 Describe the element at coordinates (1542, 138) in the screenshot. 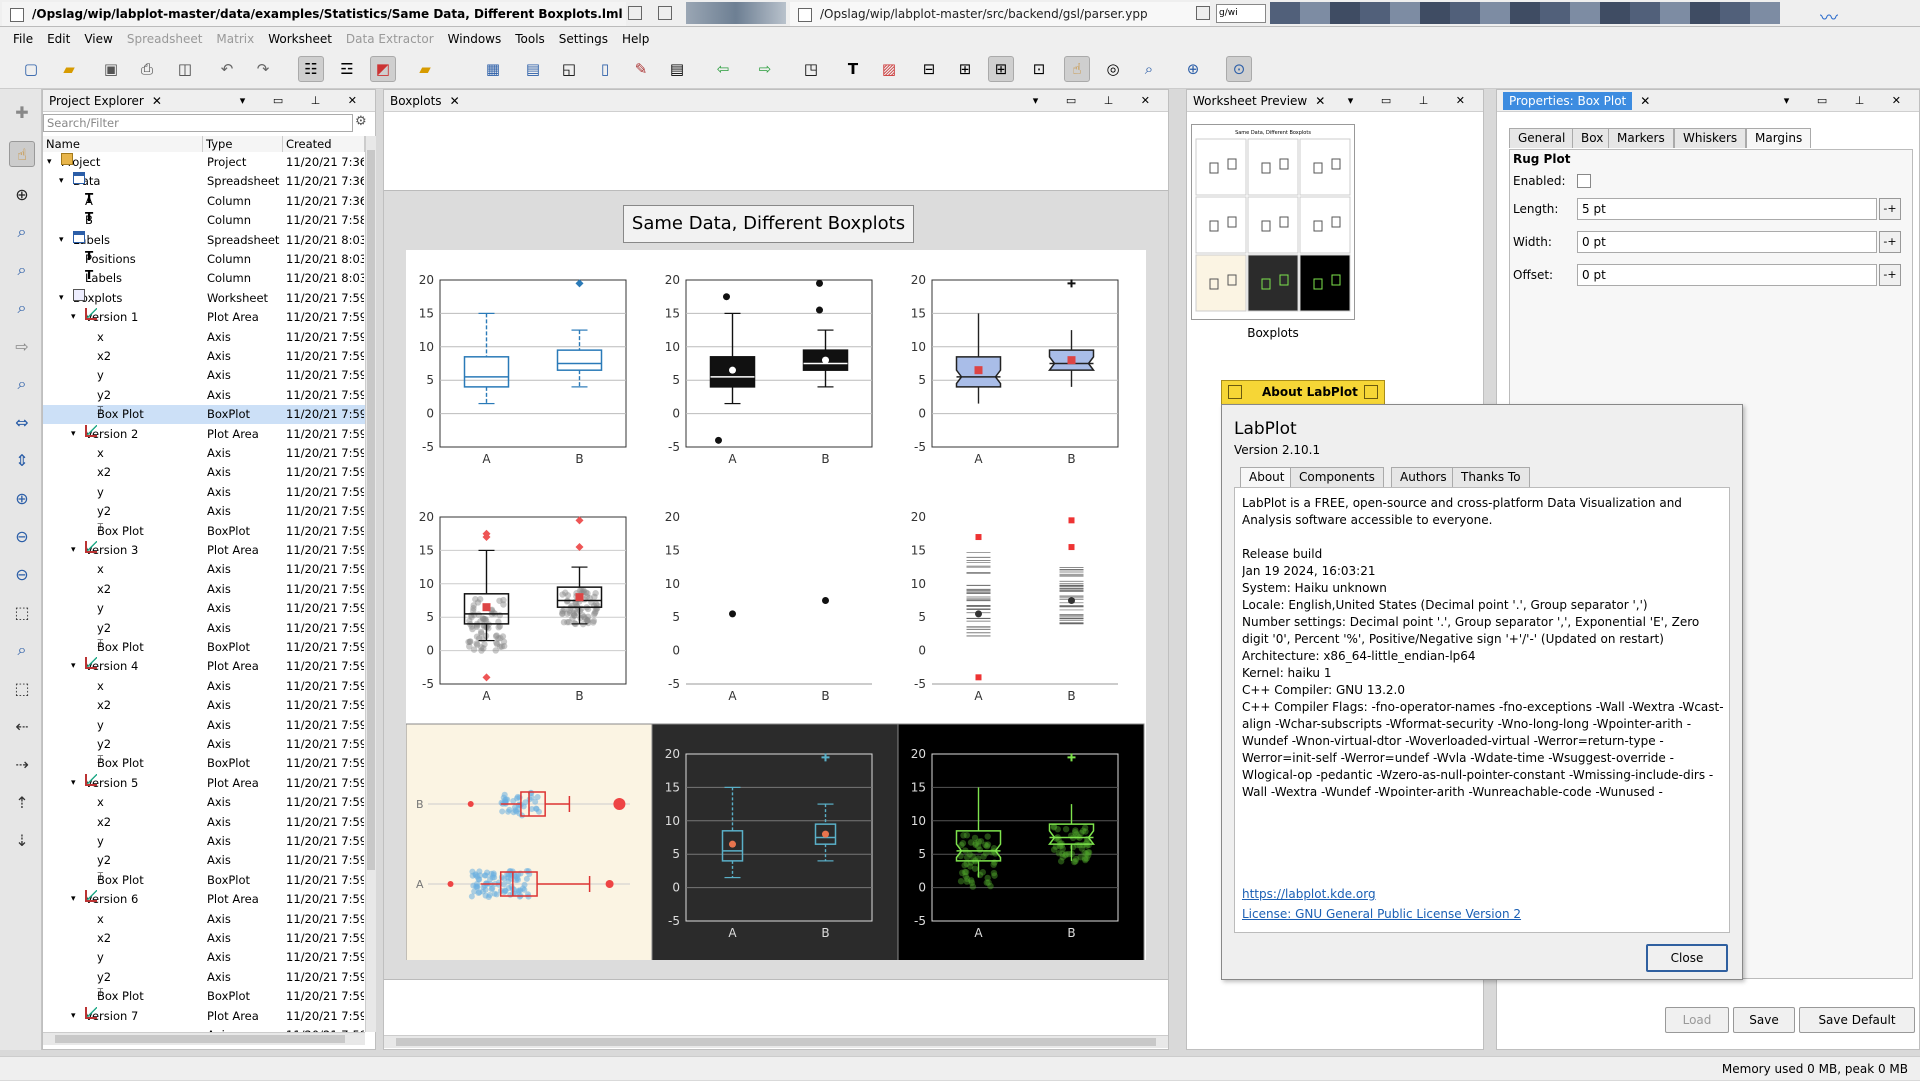

I see `tab-general: General` at that location.